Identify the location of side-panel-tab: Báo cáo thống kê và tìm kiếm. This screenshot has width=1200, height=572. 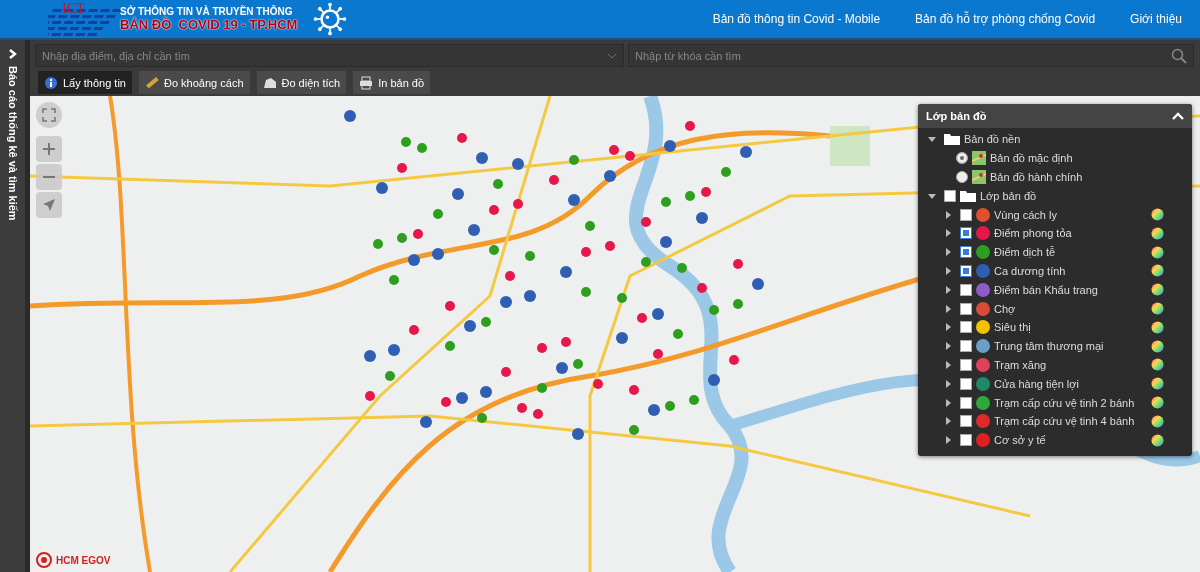
(15, 306).